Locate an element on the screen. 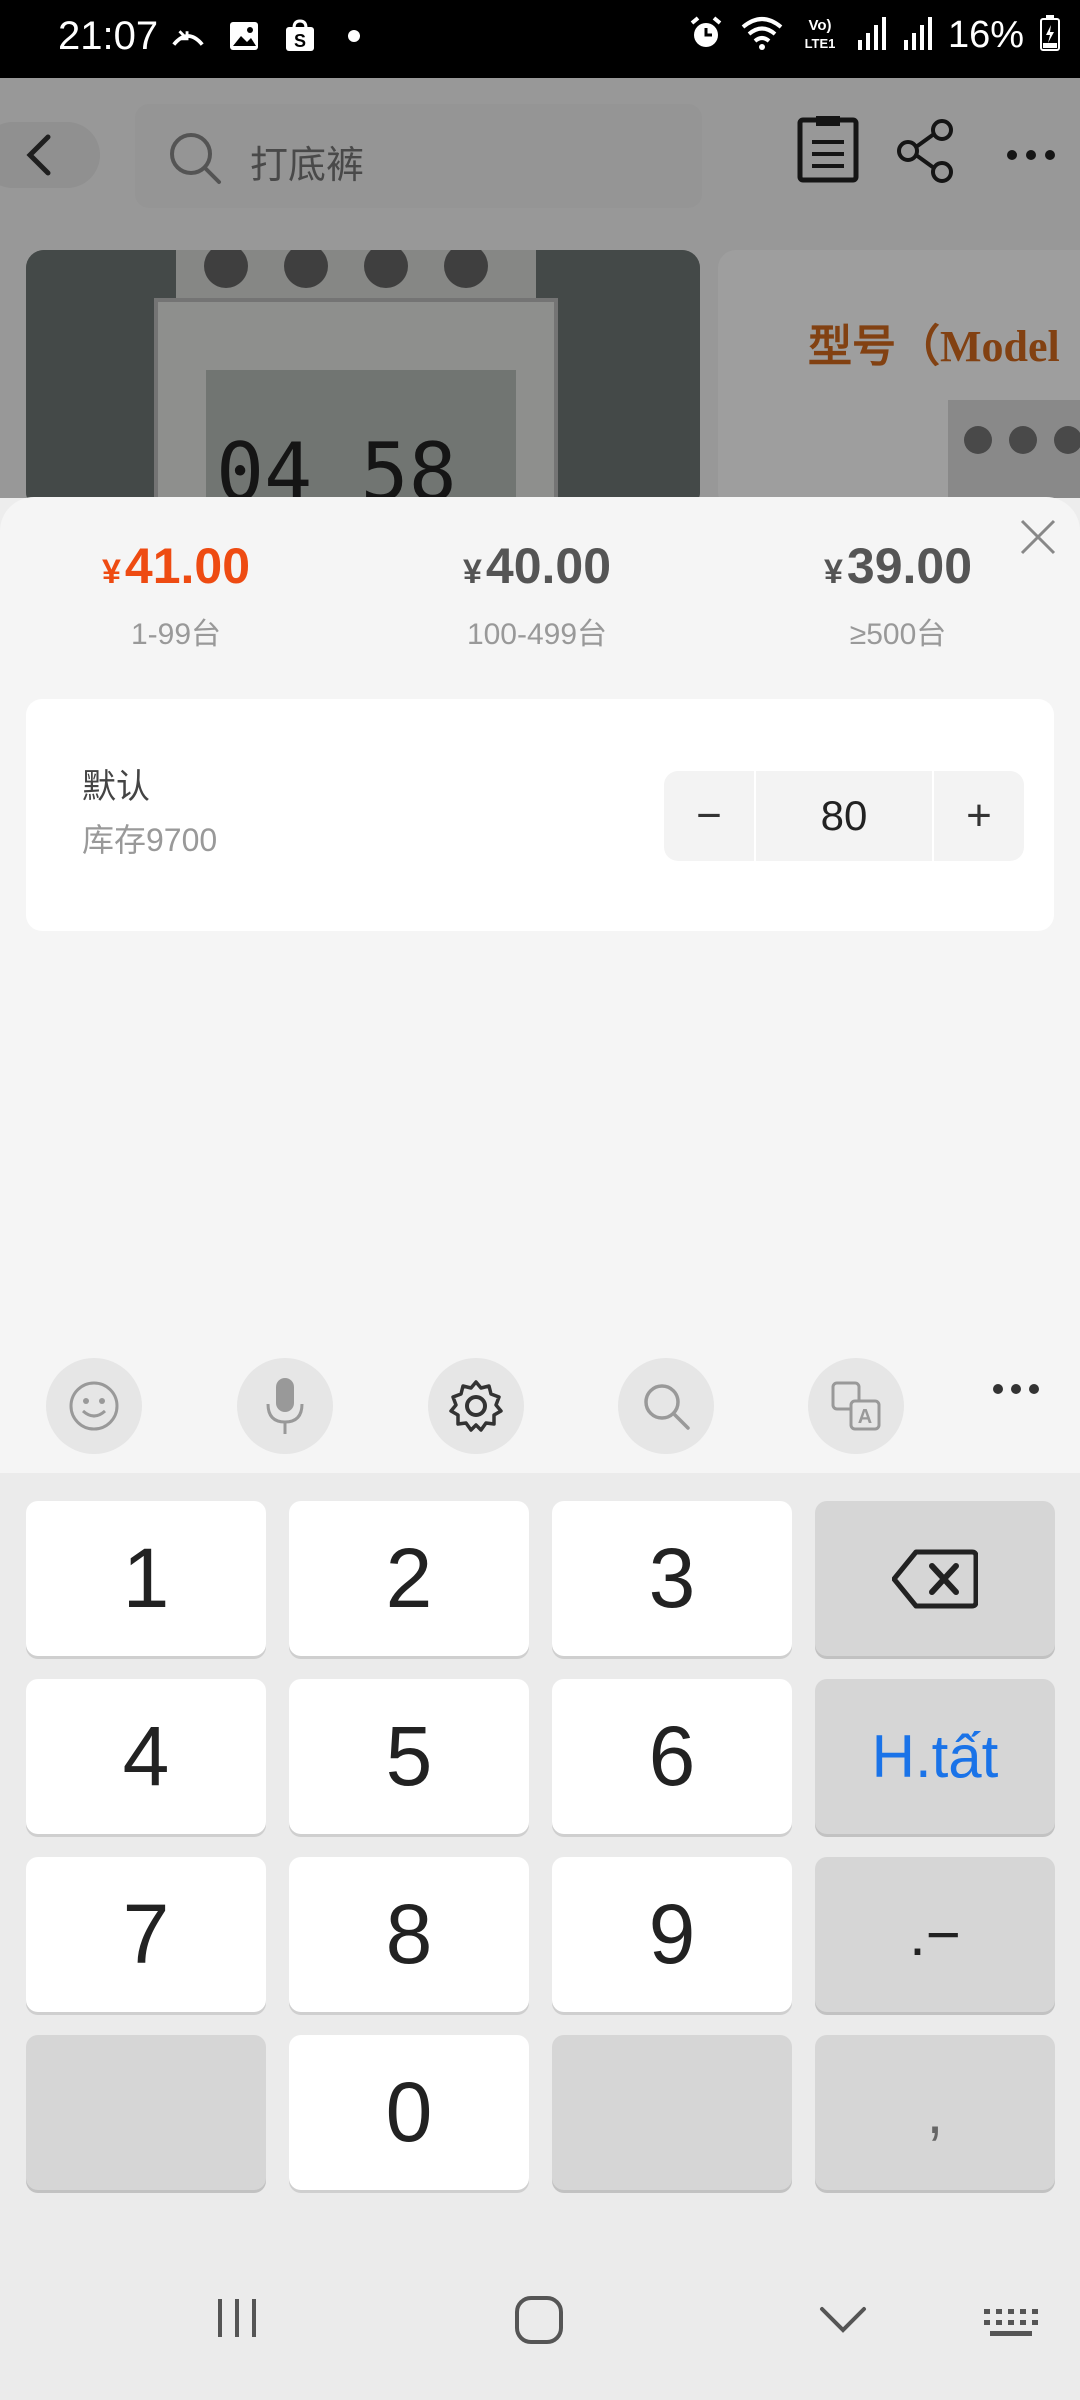  tier-range: 100-499台 is located at coordinates (537, 634).